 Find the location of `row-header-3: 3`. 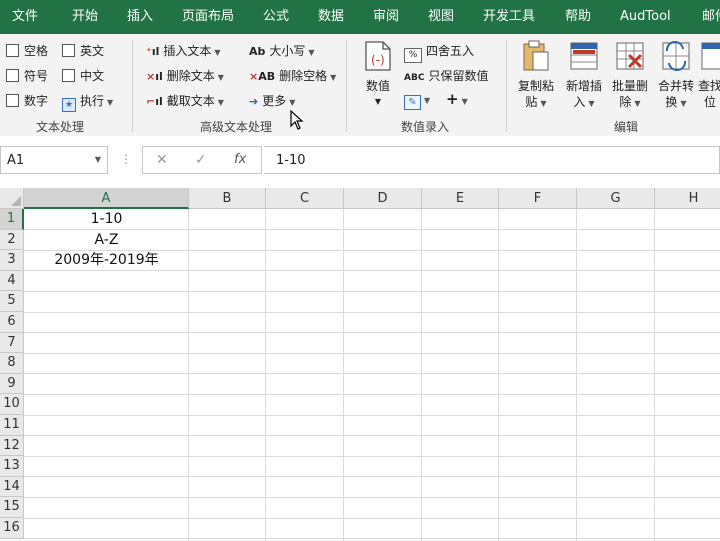

row-header-3: 3 is located at coordinates (12, 260).